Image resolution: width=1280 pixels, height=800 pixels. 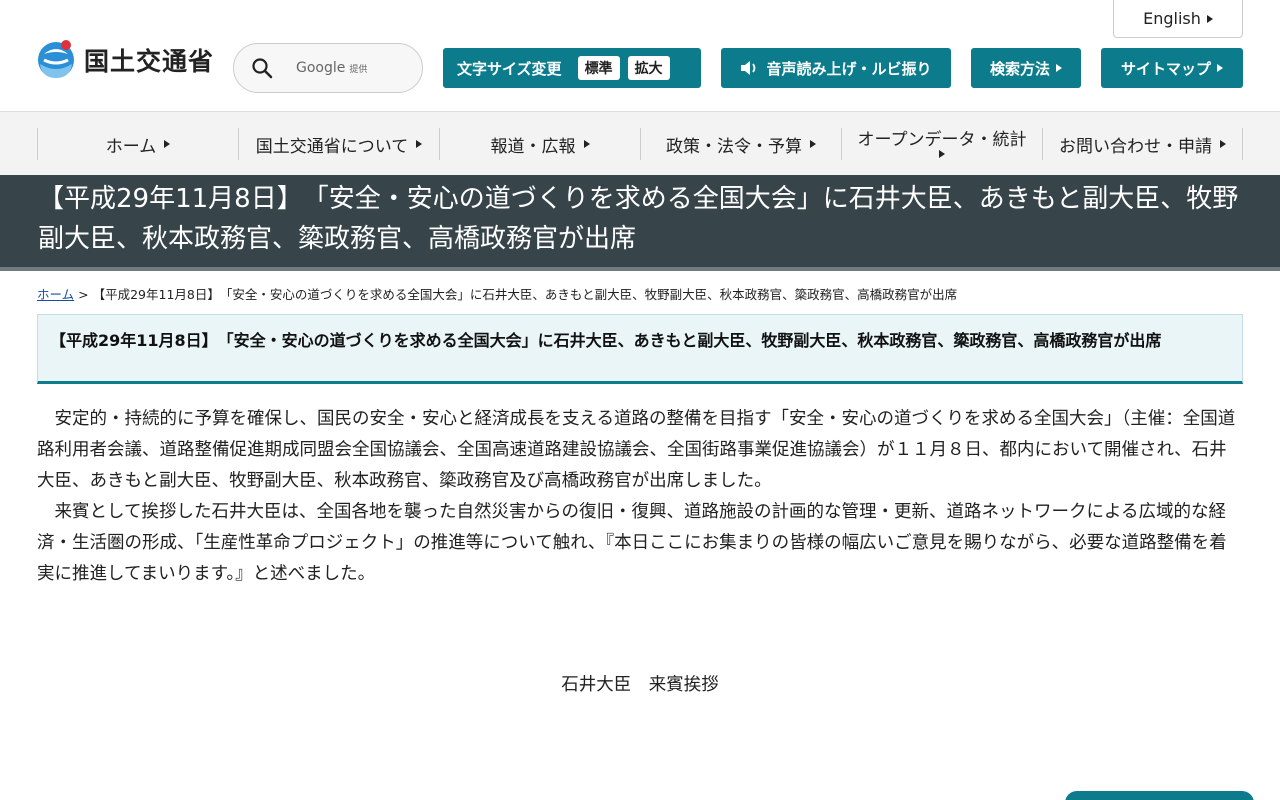 I want to click on site-search-box: Google 提供, so click(x=328, y=68).